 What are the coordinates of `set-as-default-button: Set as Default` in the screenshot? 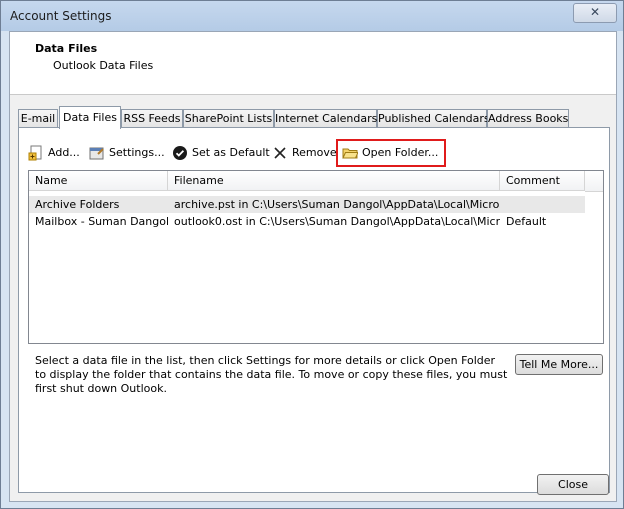 It's located at (221, 153).